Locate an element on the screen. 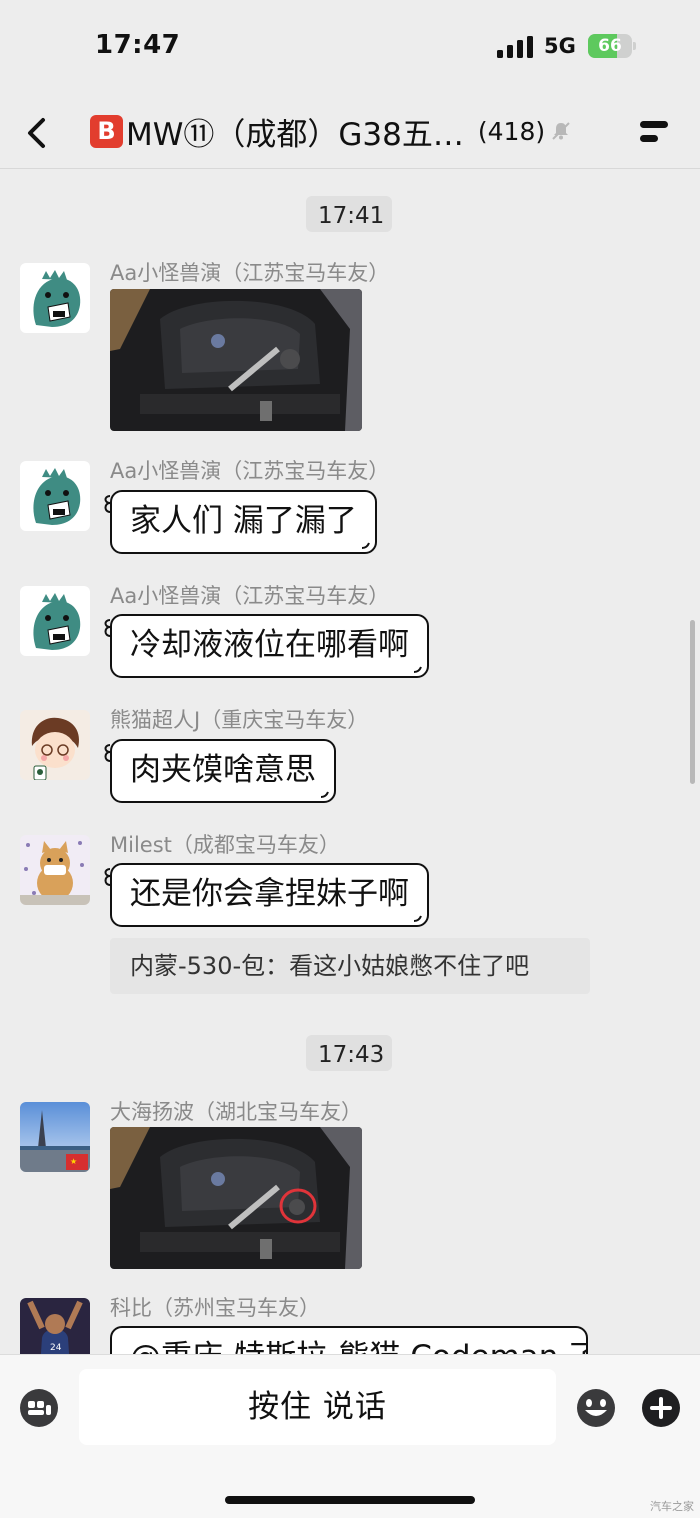  back-button is located at coordinates (37, 133).